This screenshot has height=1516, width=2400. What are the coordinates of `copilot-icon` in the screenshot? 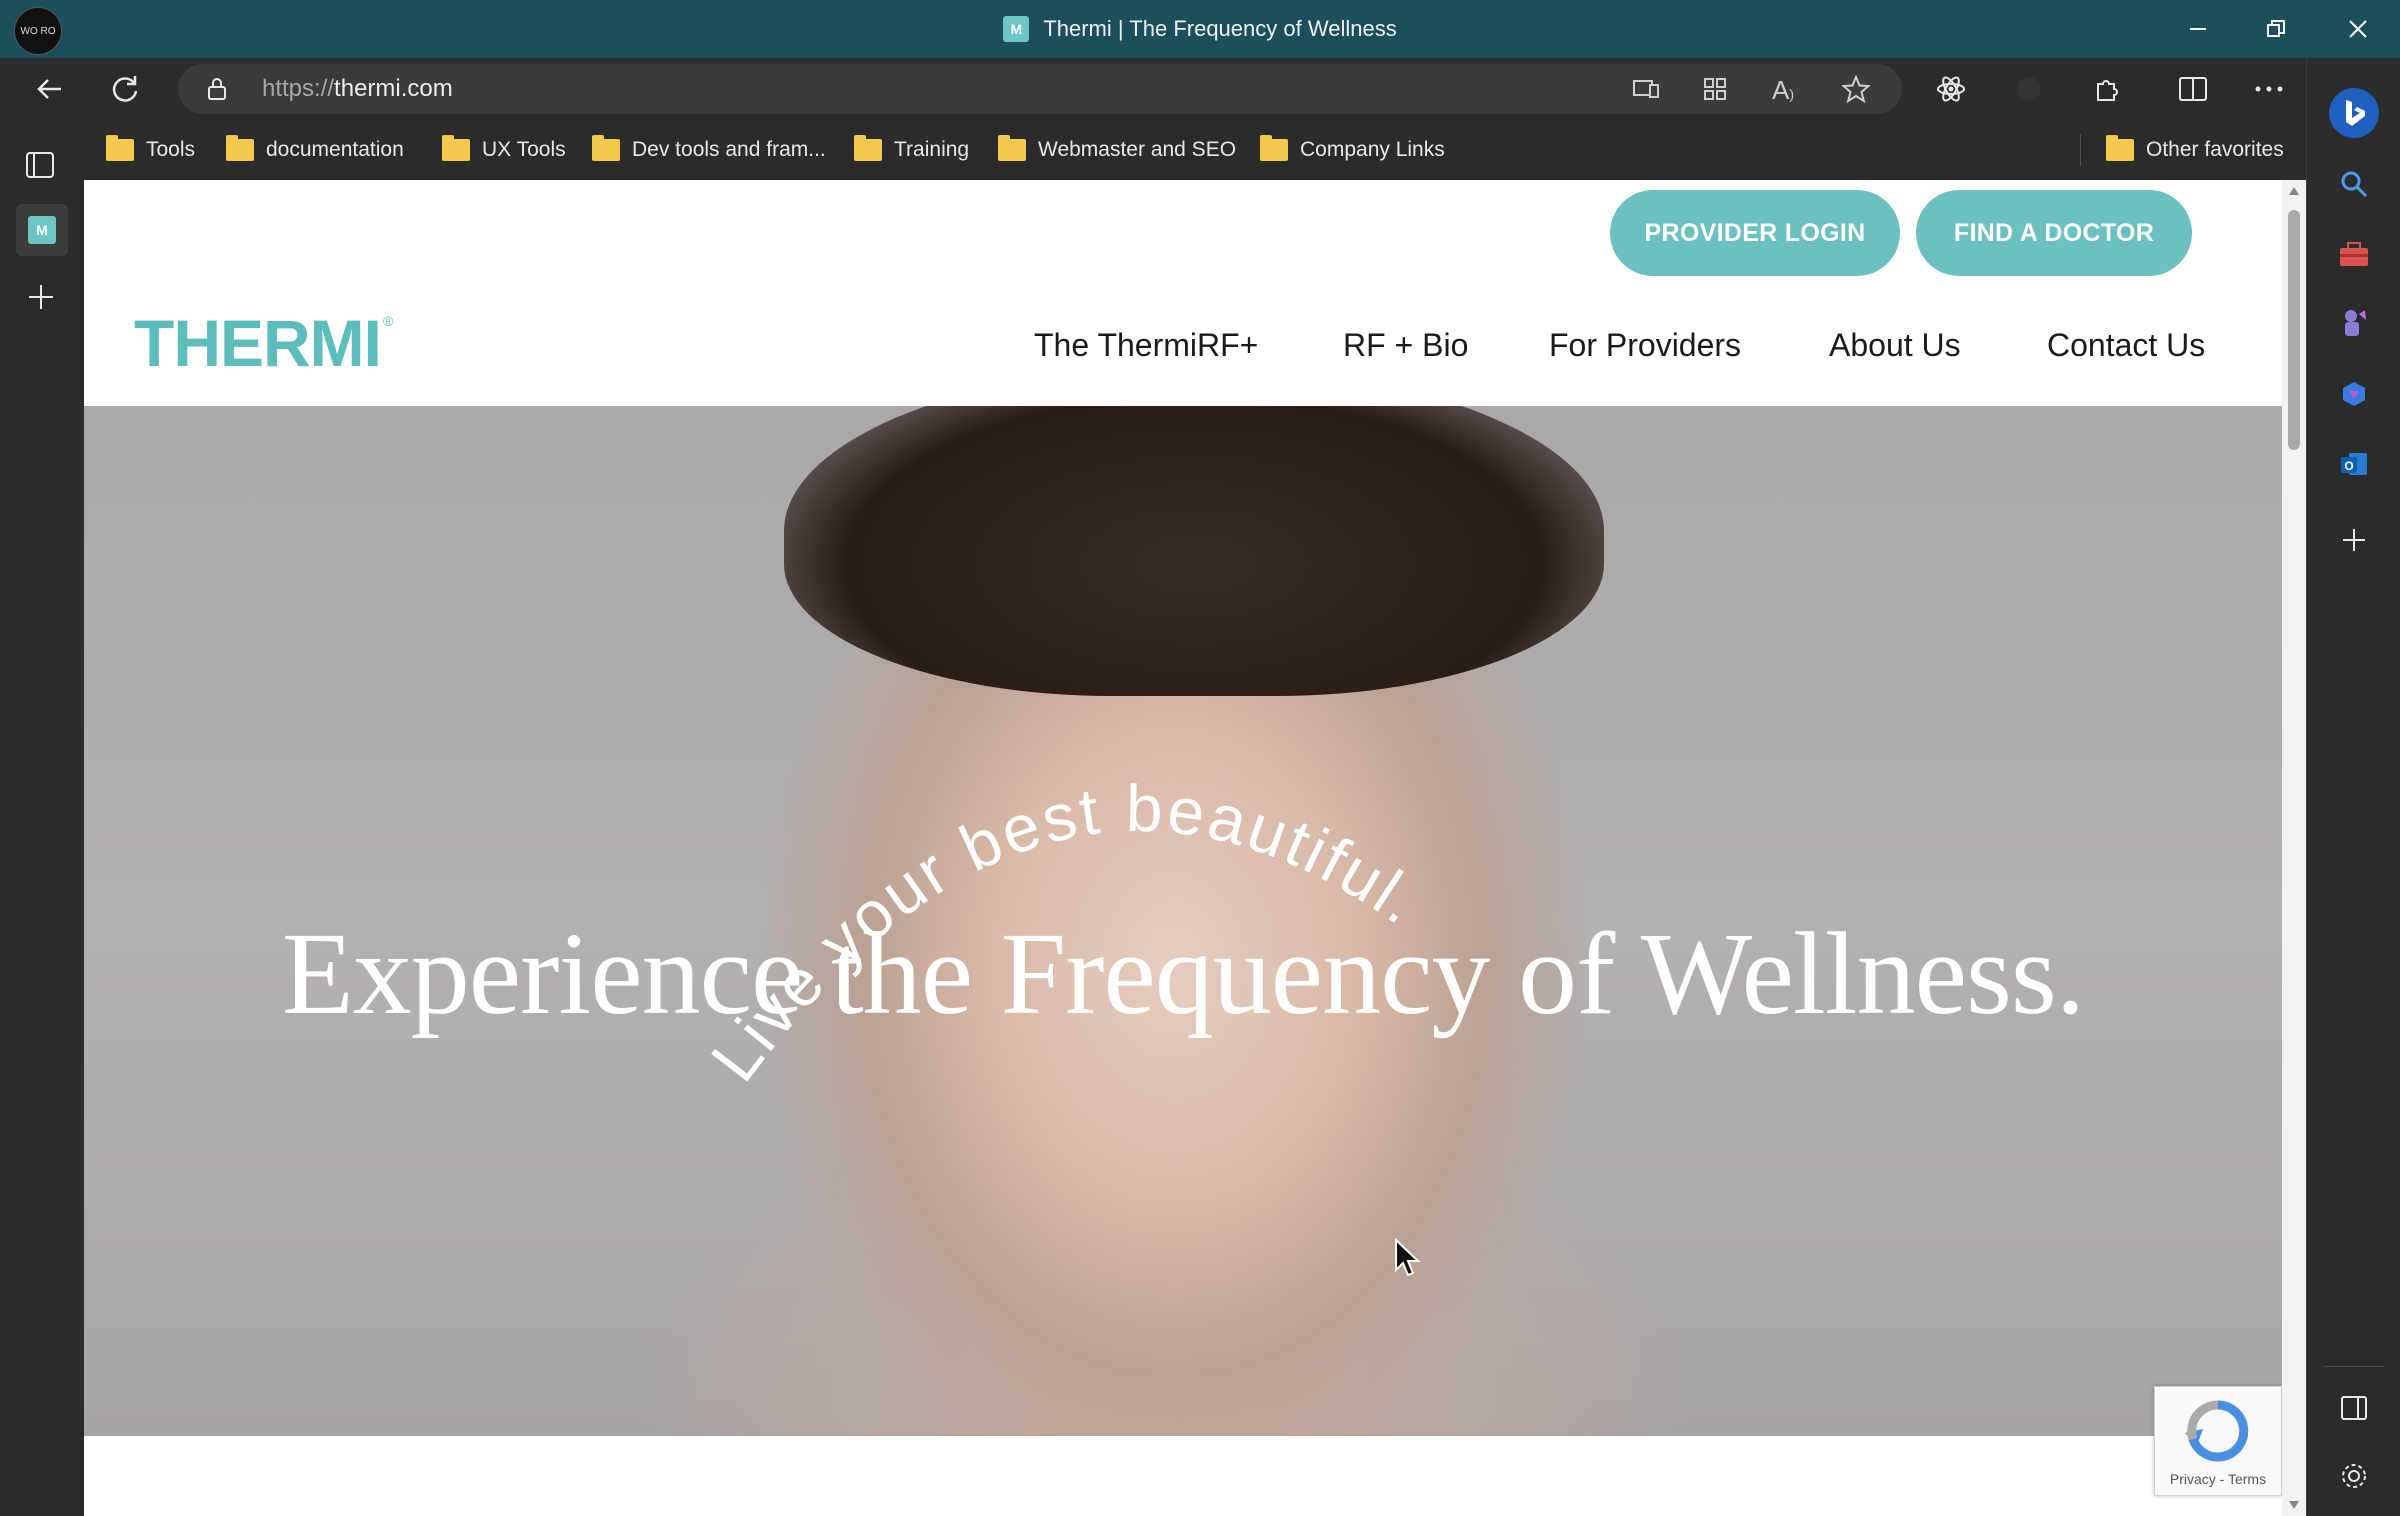 It's located at (2354, 394).